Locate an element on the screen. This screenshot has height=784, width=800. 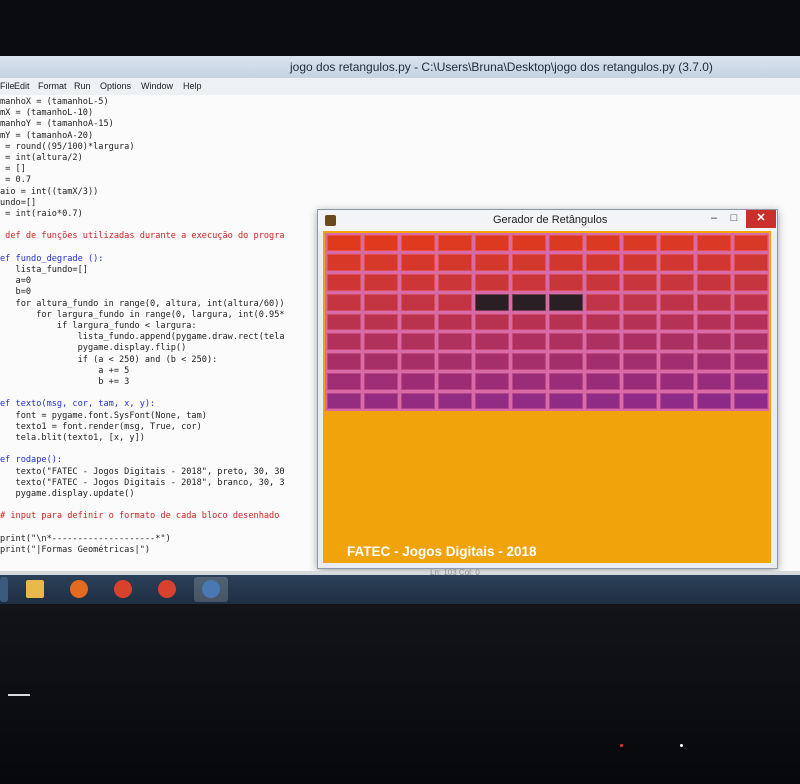
status-led is located at coordinates (681, 745).